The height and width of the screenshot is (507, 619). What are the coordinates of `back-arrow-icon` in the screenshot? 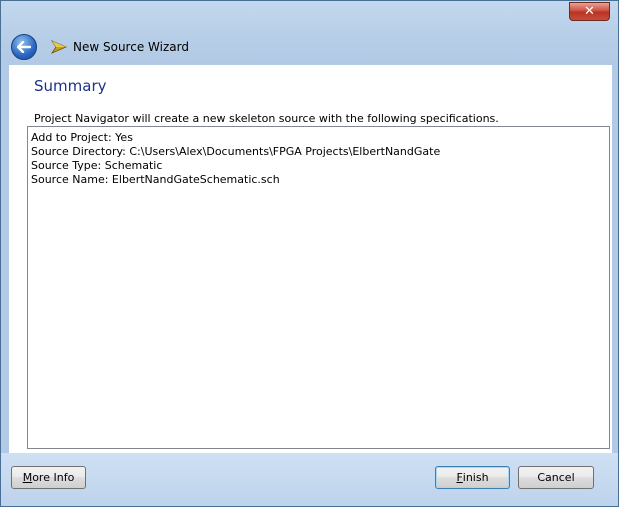 It's located at (24, 47).